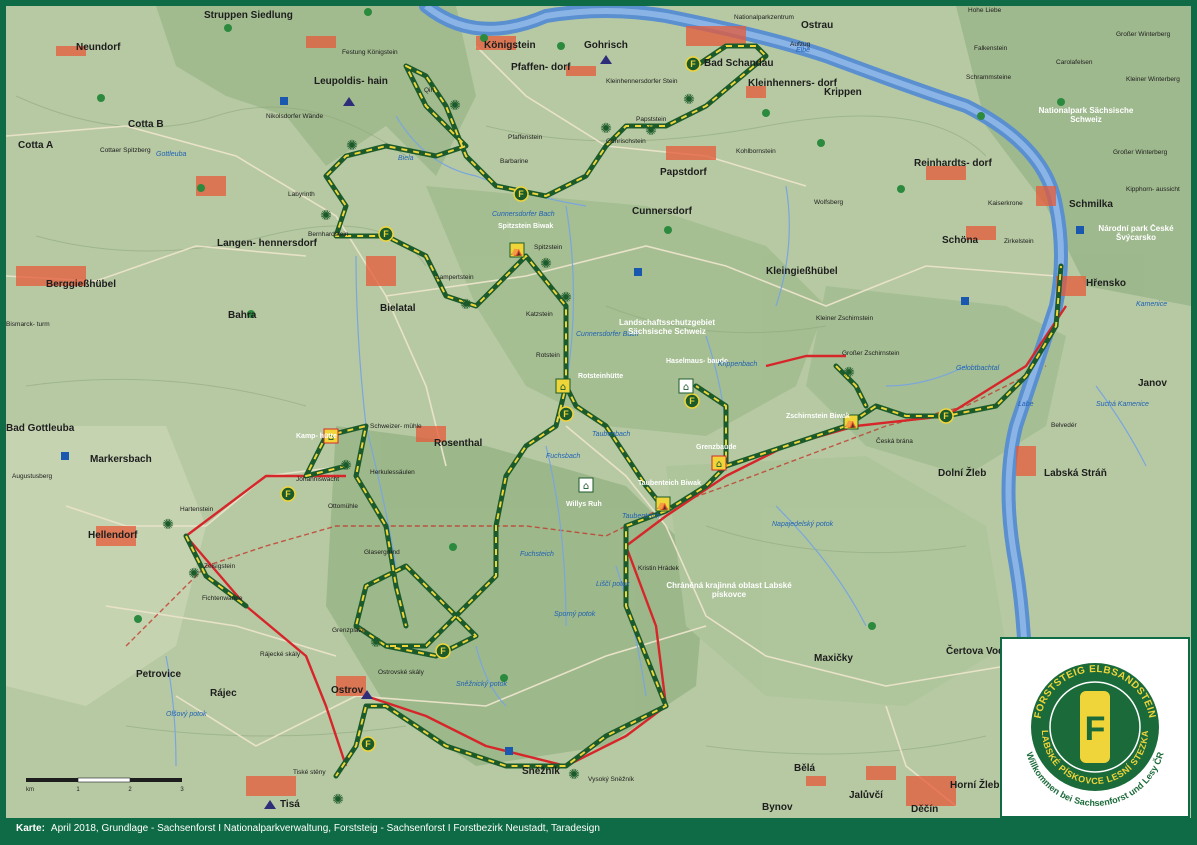 The width and height of the screenshot is (1197, 845). I want to click on place-label: Neundorf, so click(98, 47).